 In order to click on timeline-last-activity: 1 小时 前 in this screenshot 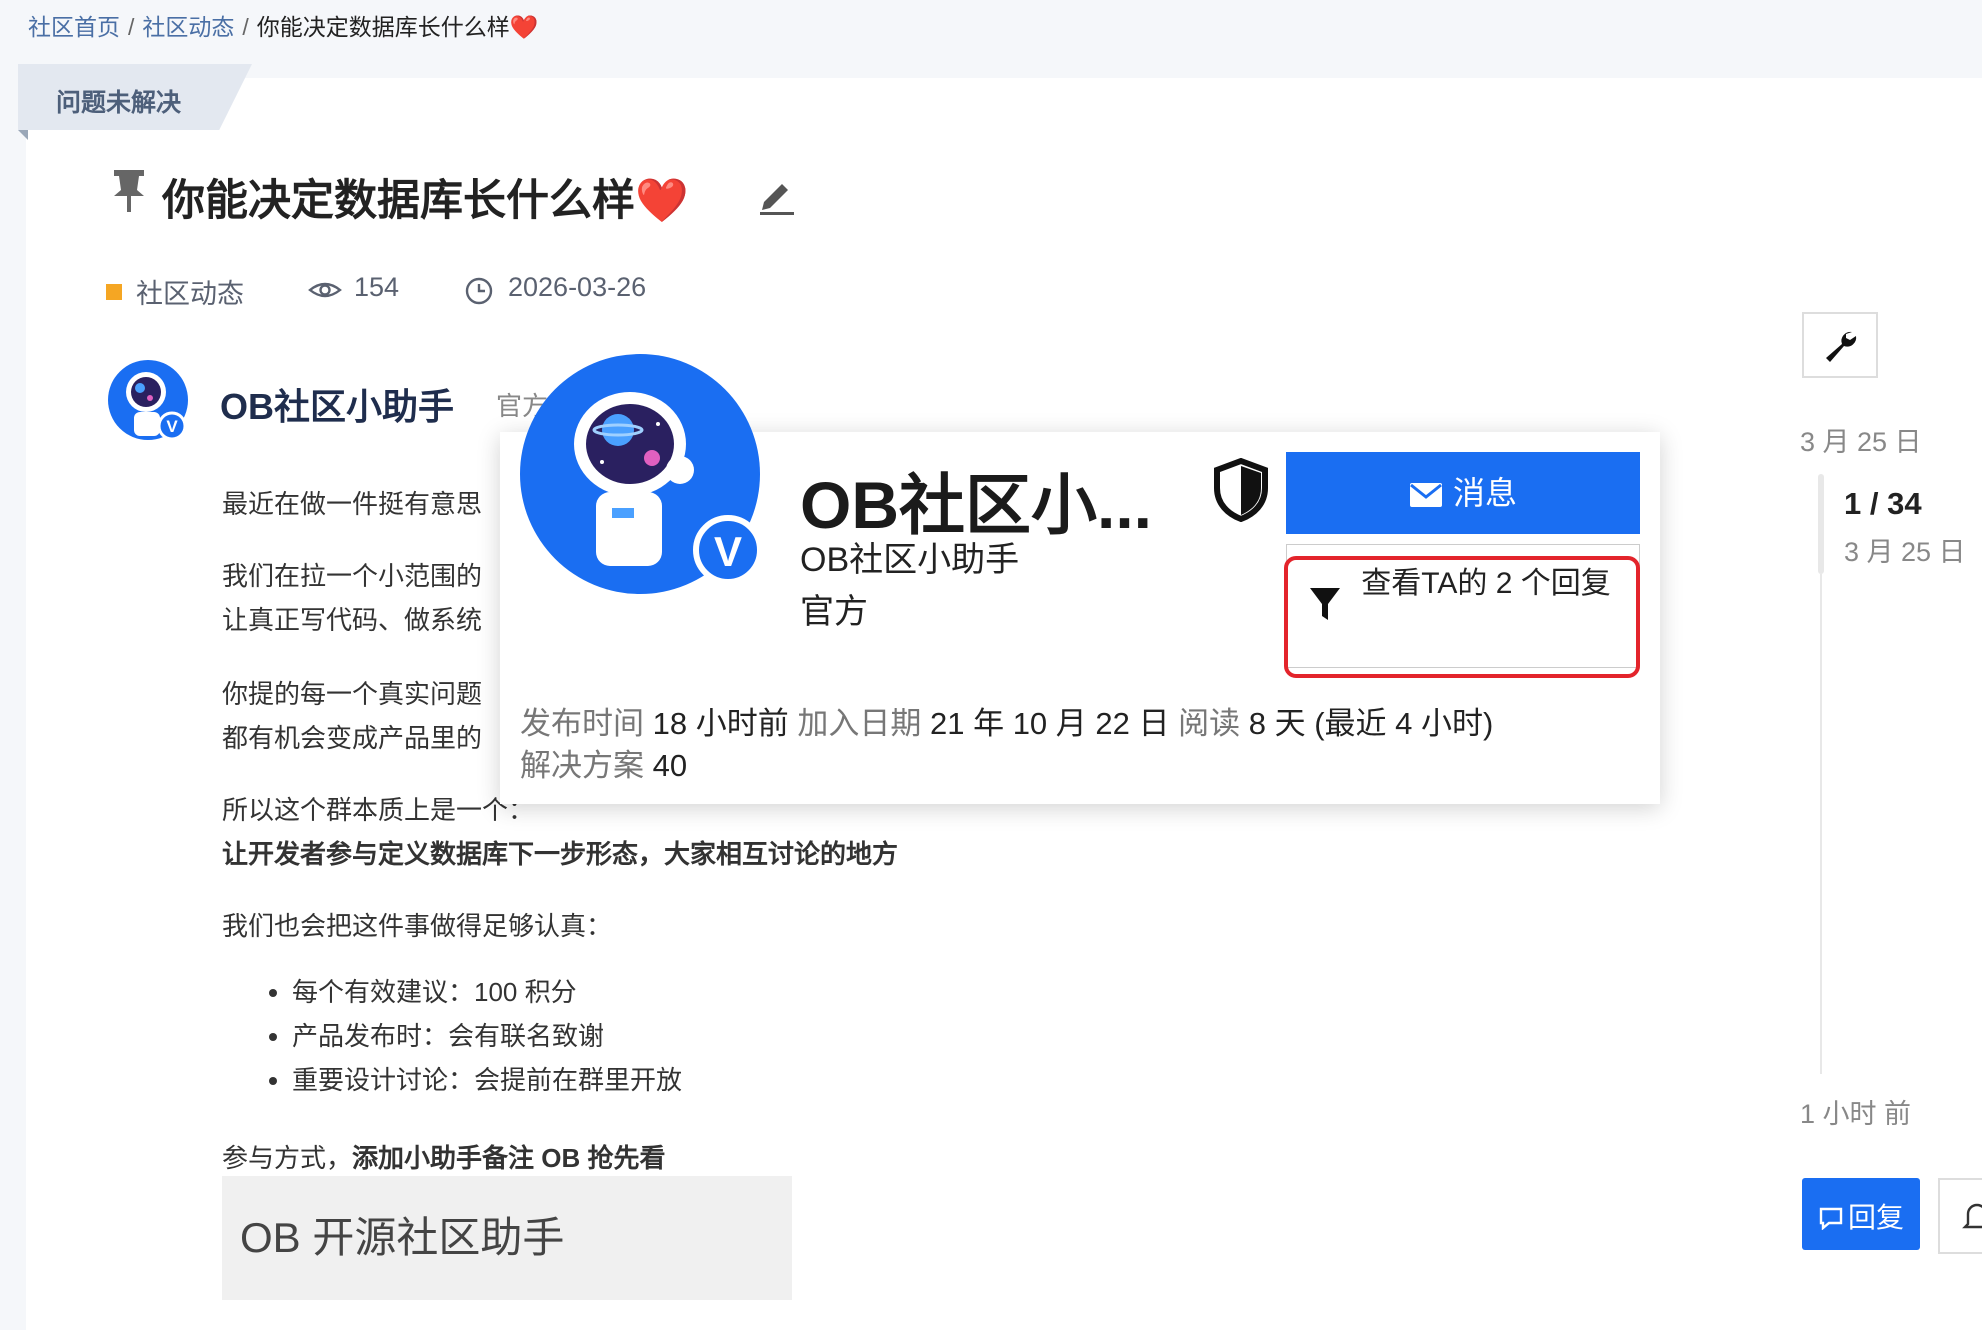, I will do `click(1855, 1111)`.